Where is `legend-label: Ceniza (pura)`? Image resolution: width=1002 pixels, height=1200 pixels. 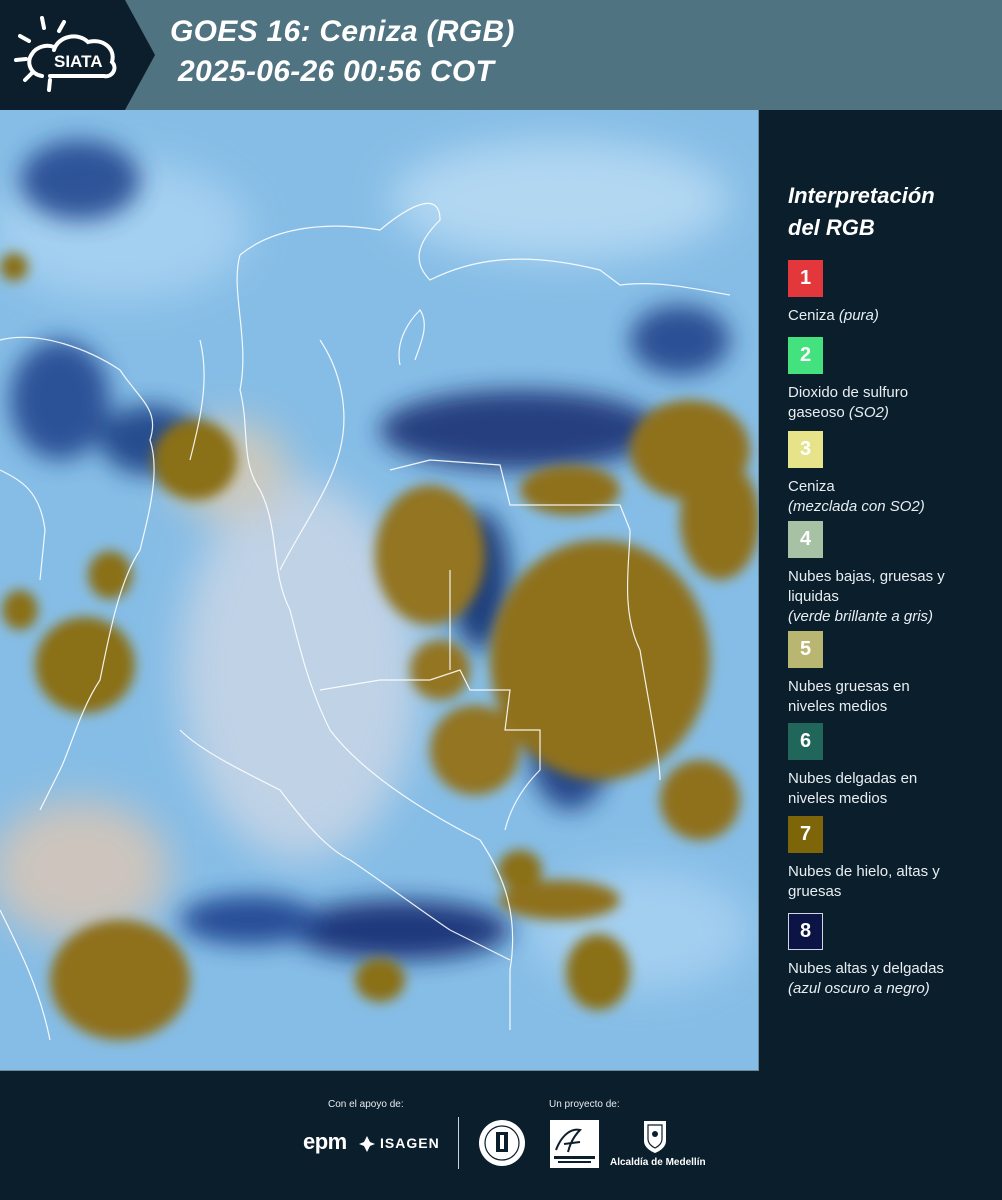 legend-label: Ceniza (pura) is located at coordinates (890, 316).